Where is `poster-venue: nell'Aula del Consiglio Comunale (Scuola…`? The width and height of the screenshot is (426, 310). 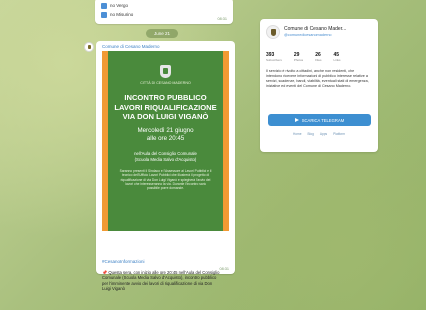
poster-venue: nell'Aula del Consiglio Comunale (Scuola… is located at coordinates (165, 156).